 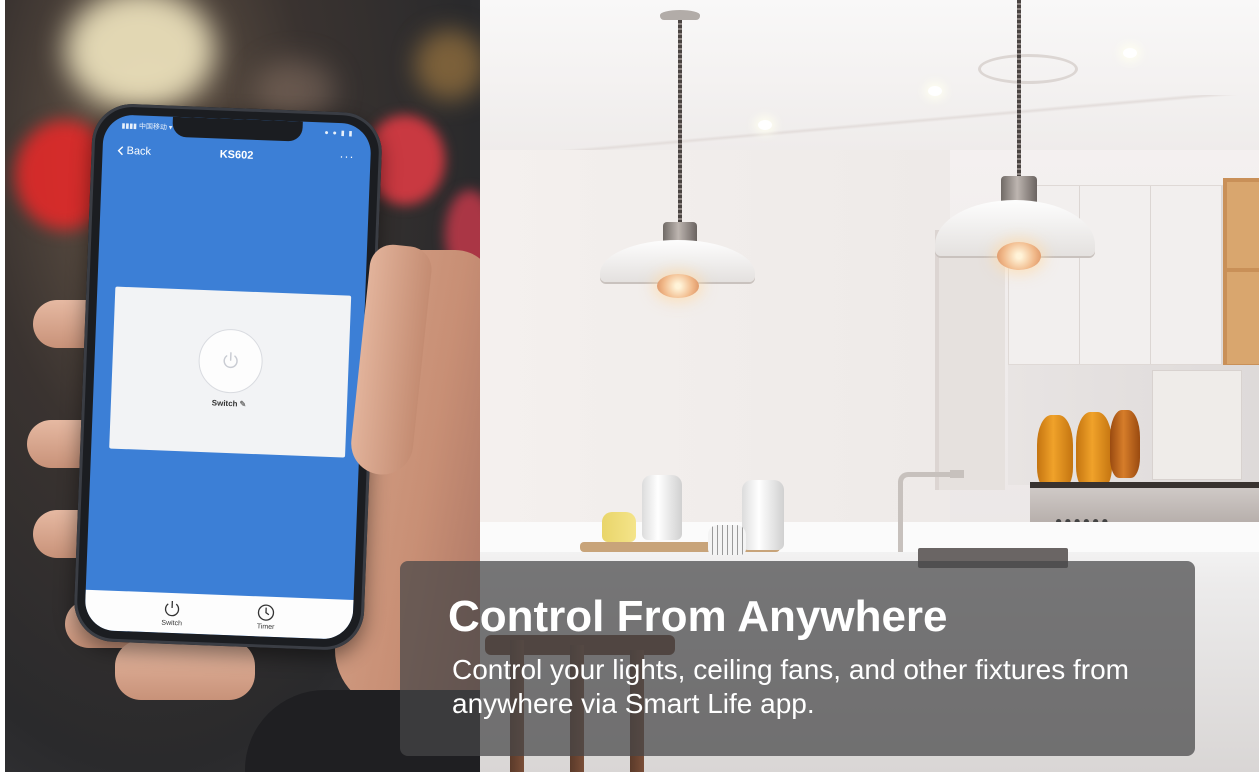 I want to click on system-status: ● ● ▮ ▮, so click(x=339, y=133).